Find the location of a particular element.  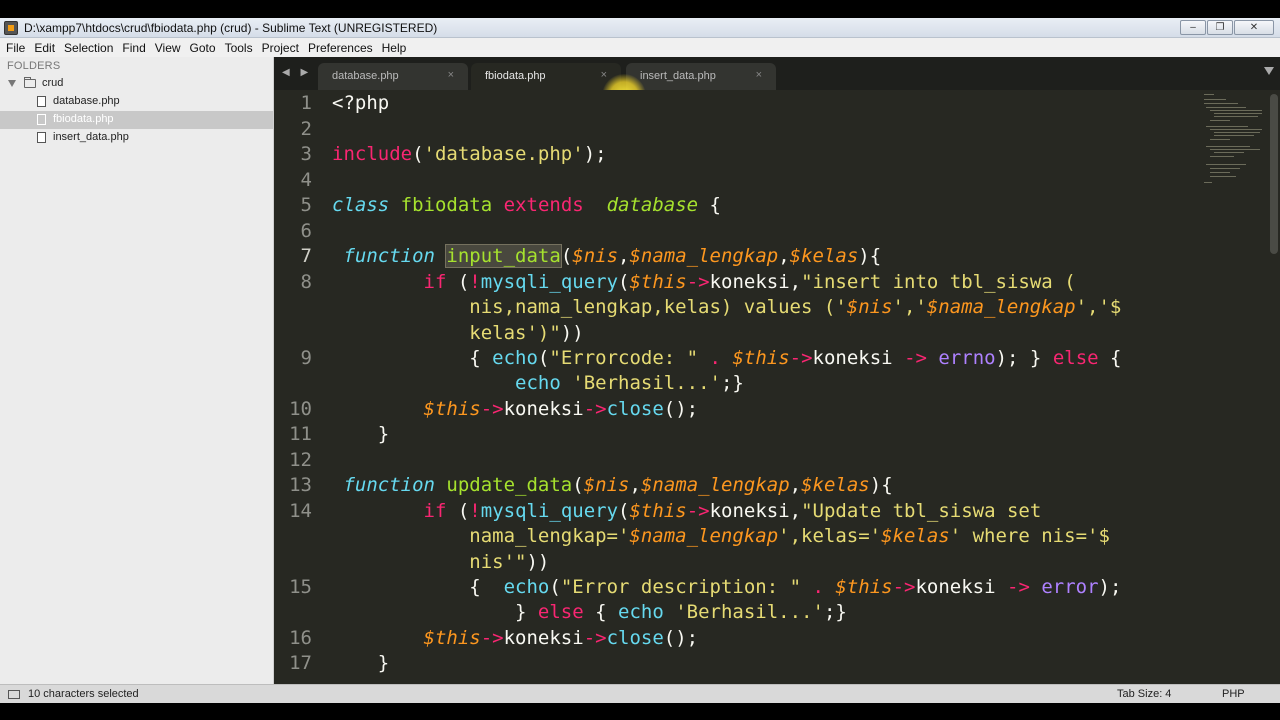

line-number: 17 is located at coordinates (300, 663).